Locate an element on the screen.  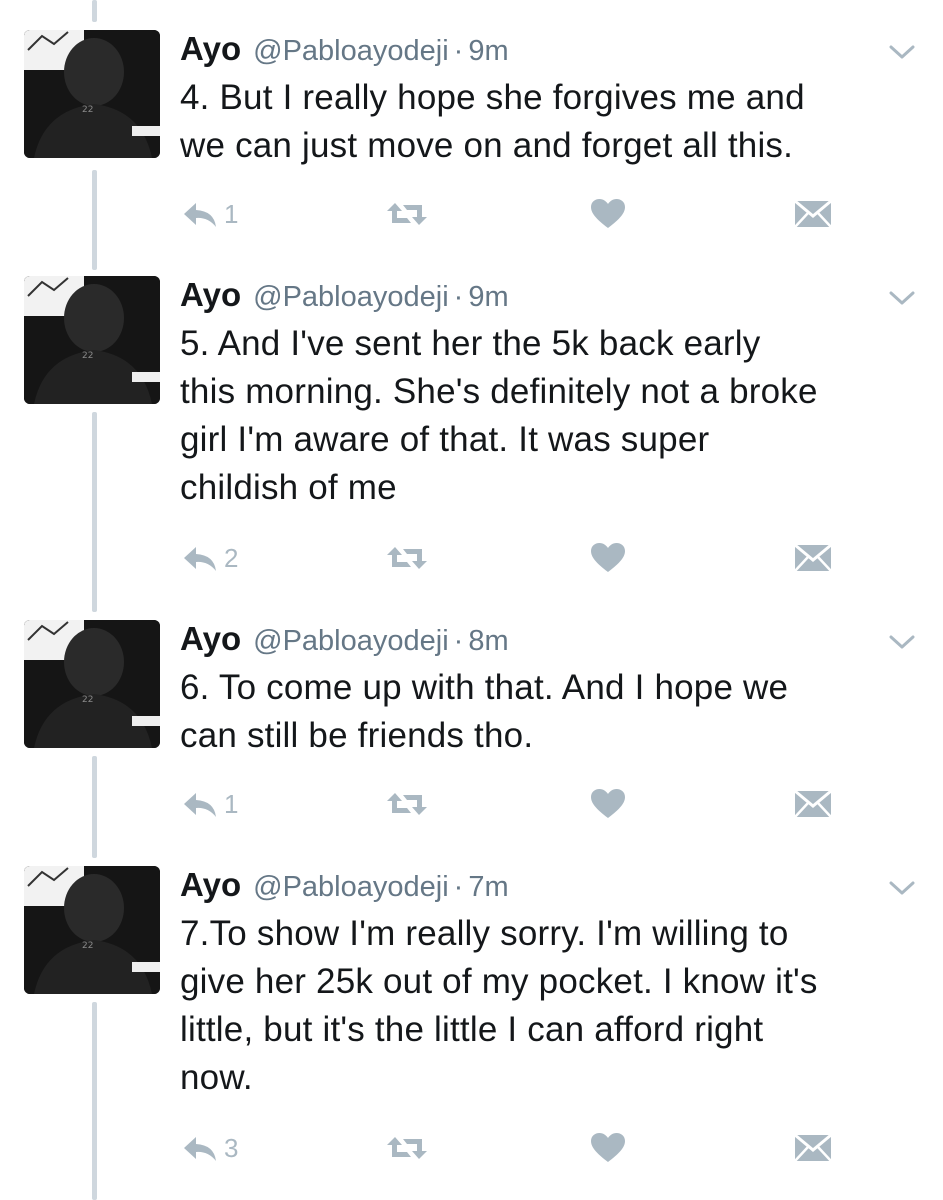
tweet-header: Ayo @Pabloayodeji · 7m is located at coordinates (344, 886).